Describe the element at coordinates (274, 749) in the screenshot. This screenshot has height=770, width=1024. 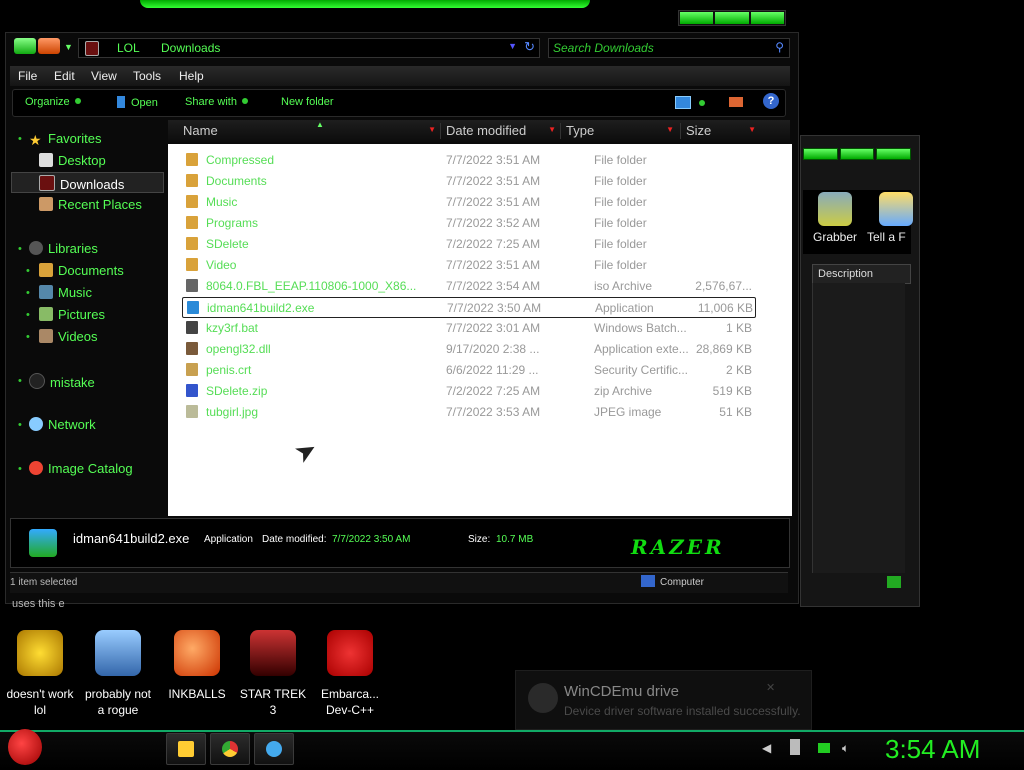
I see `taskbar-ie` at that location.